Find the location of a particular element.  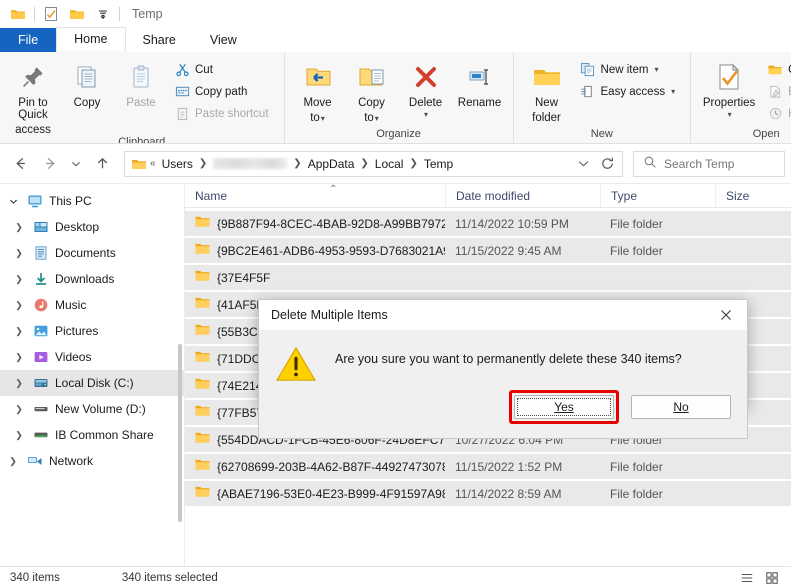

paste-button: Paste is located at coordinates (141, 82).